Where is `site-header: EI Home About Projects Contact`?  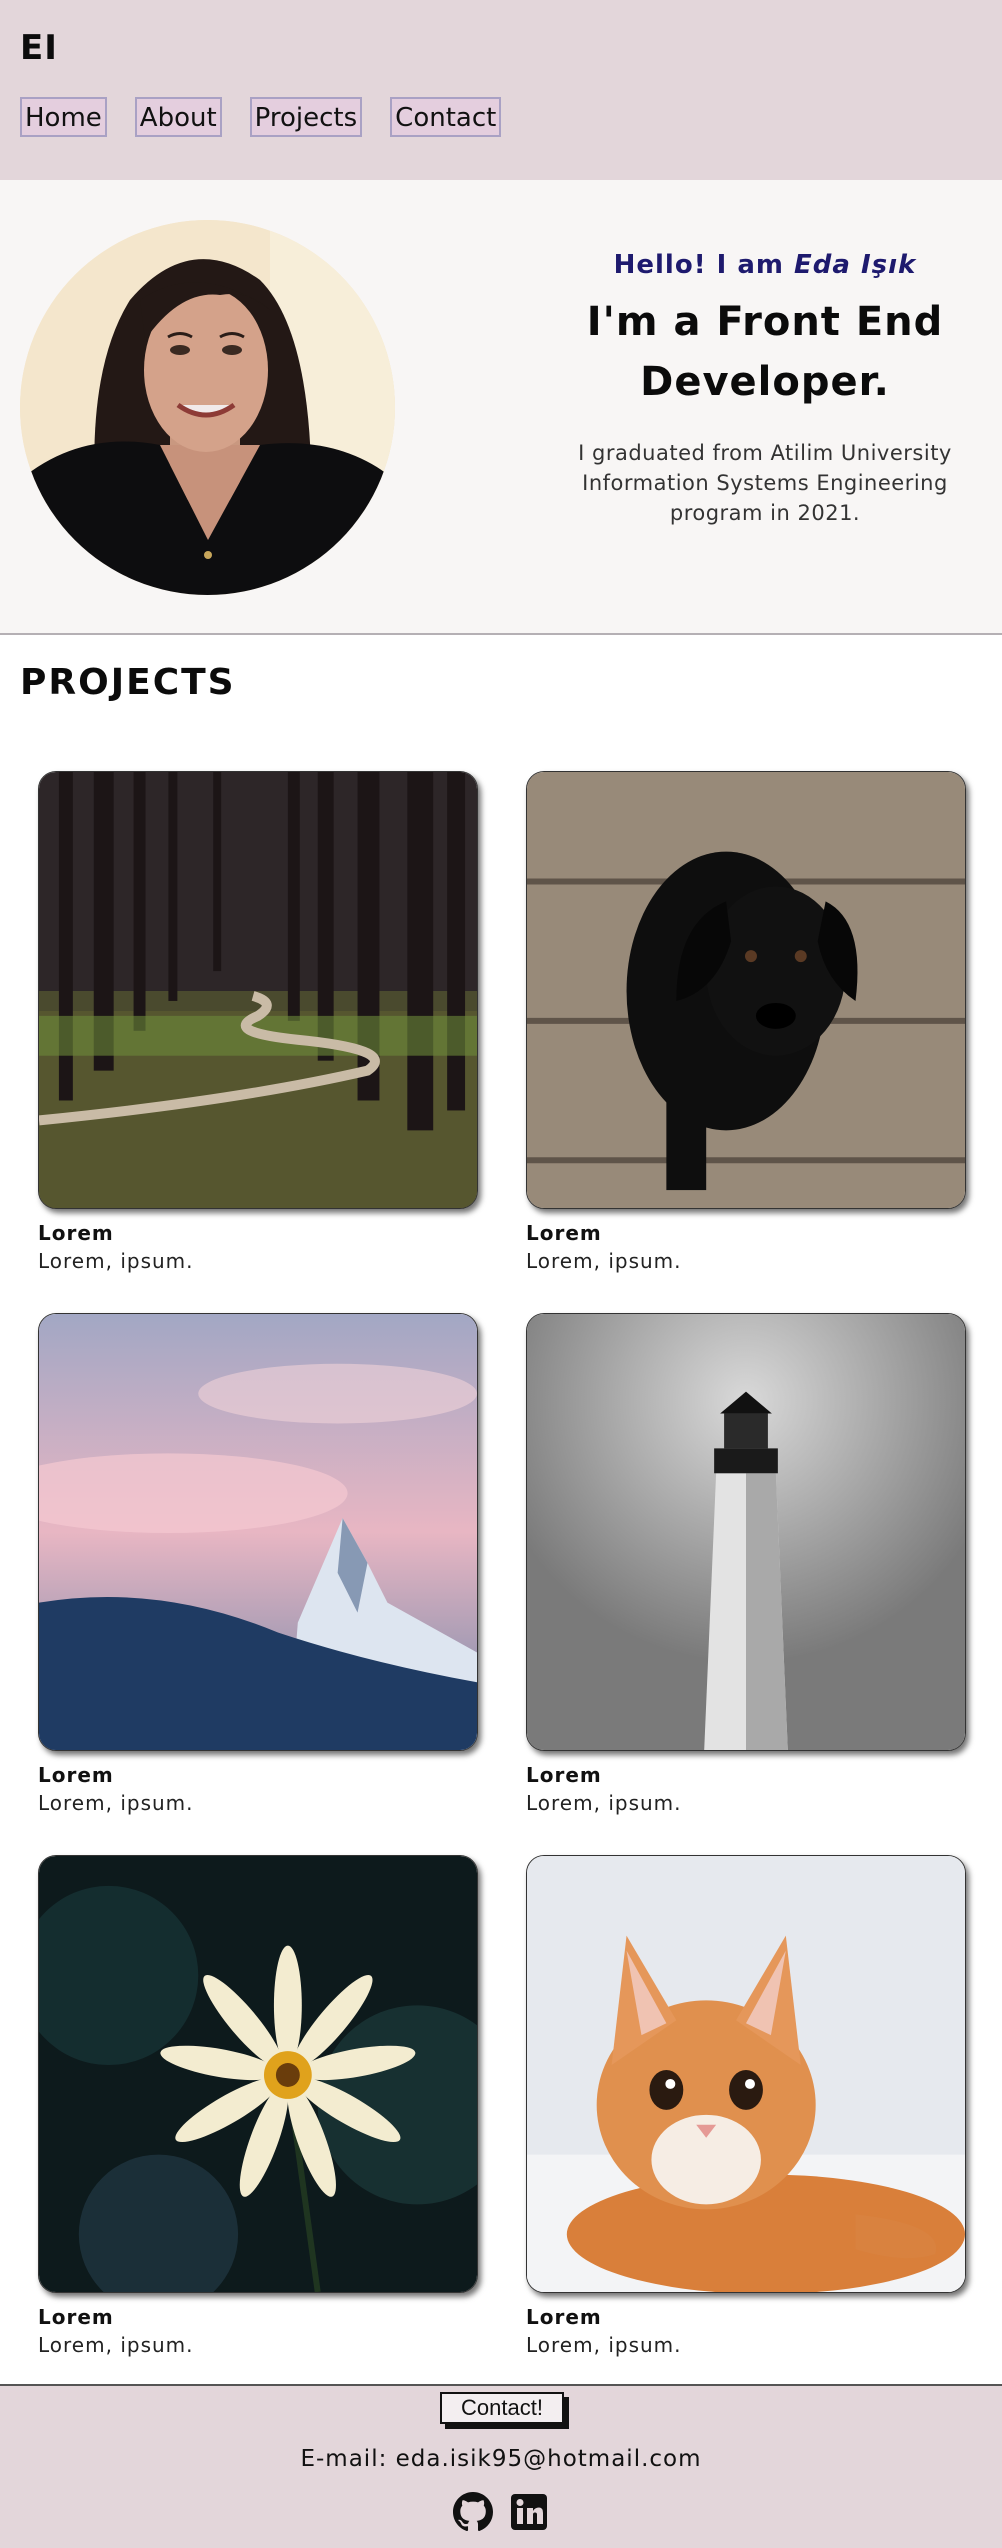 site-header: EI Home About Projects Contact is located at coordinates (501, 90).